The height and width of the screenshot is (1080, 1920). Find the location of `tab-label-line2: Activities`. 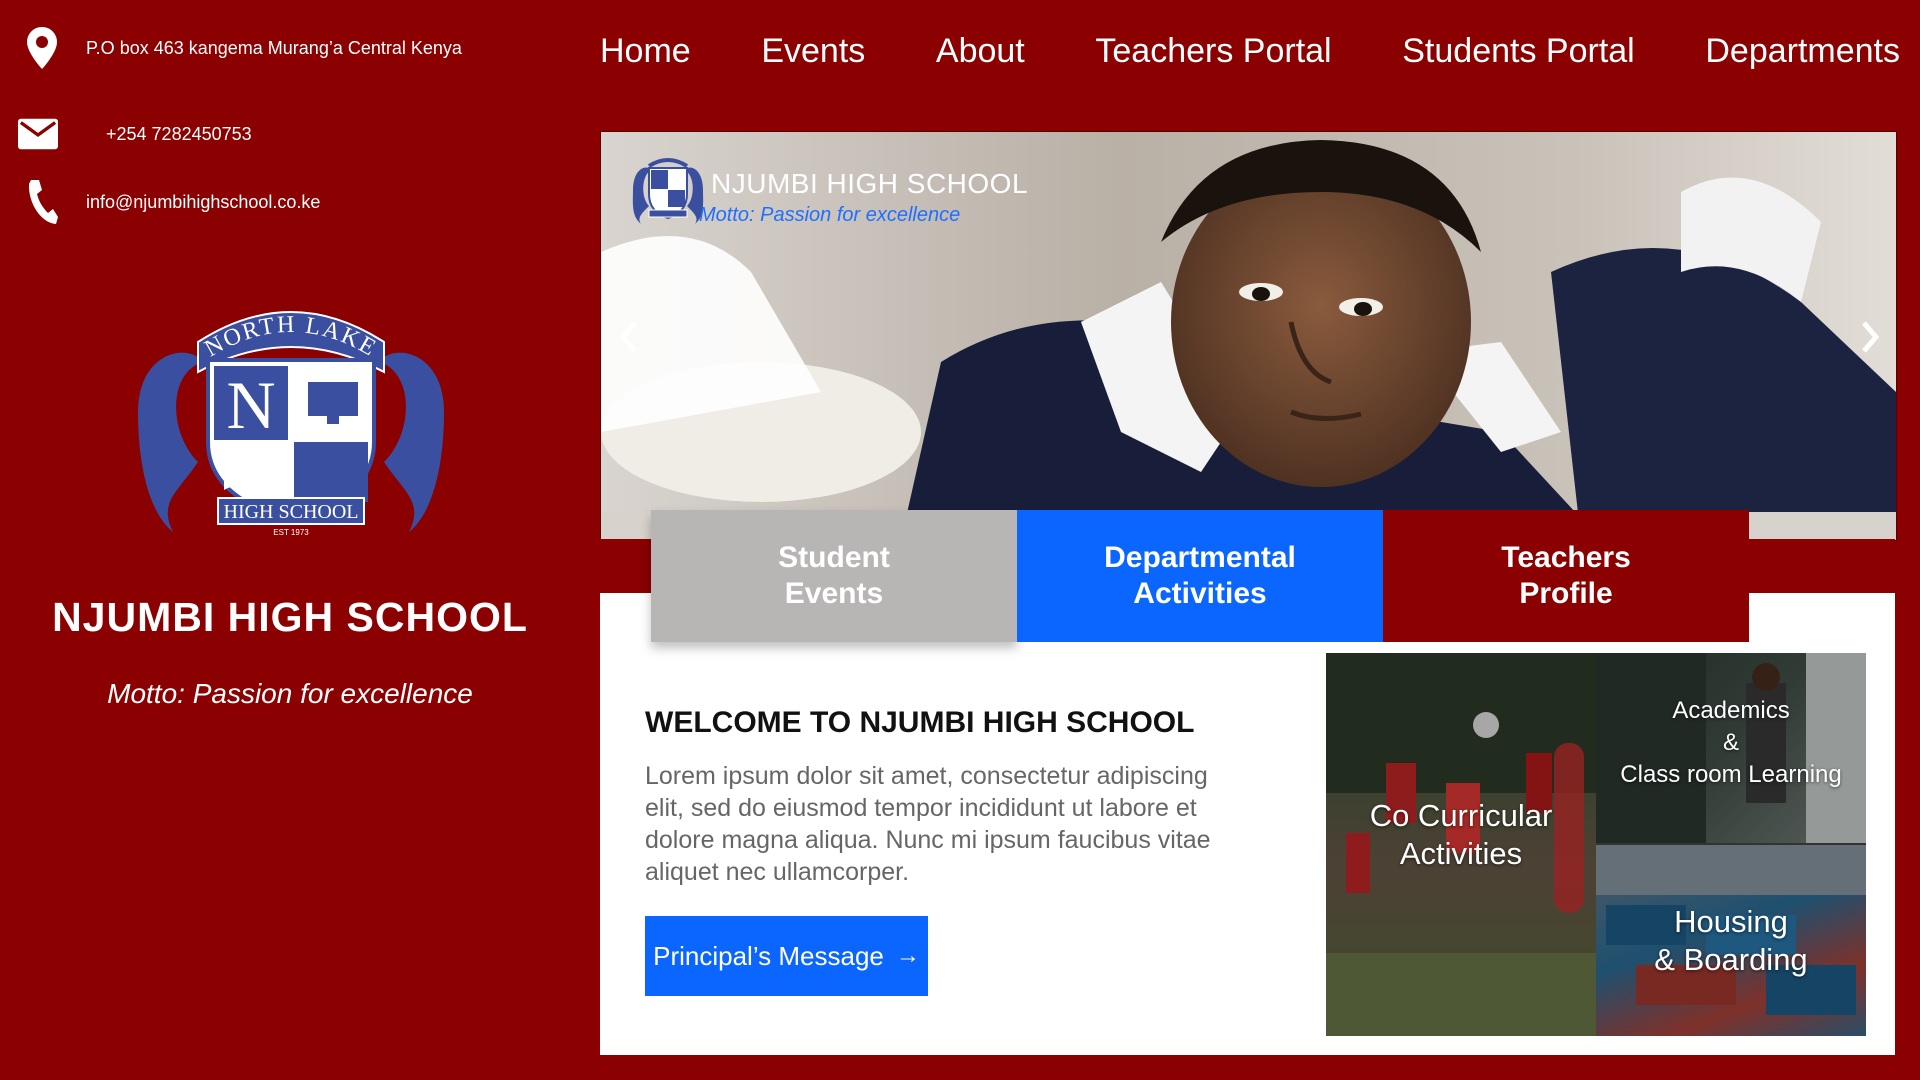

tab-label-line2: Activities is located at coordinates (1200, 593).